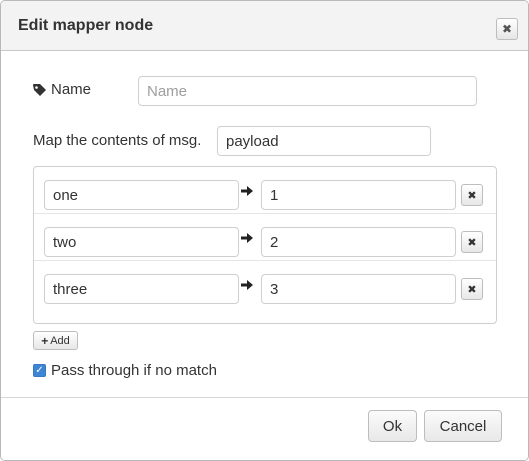 This screenshot has height=461, width=529. Describe the element at coordinates (264, 26) in the screenshot. I see `dialog-titlebar: Edit mapper node ✖` at that location.